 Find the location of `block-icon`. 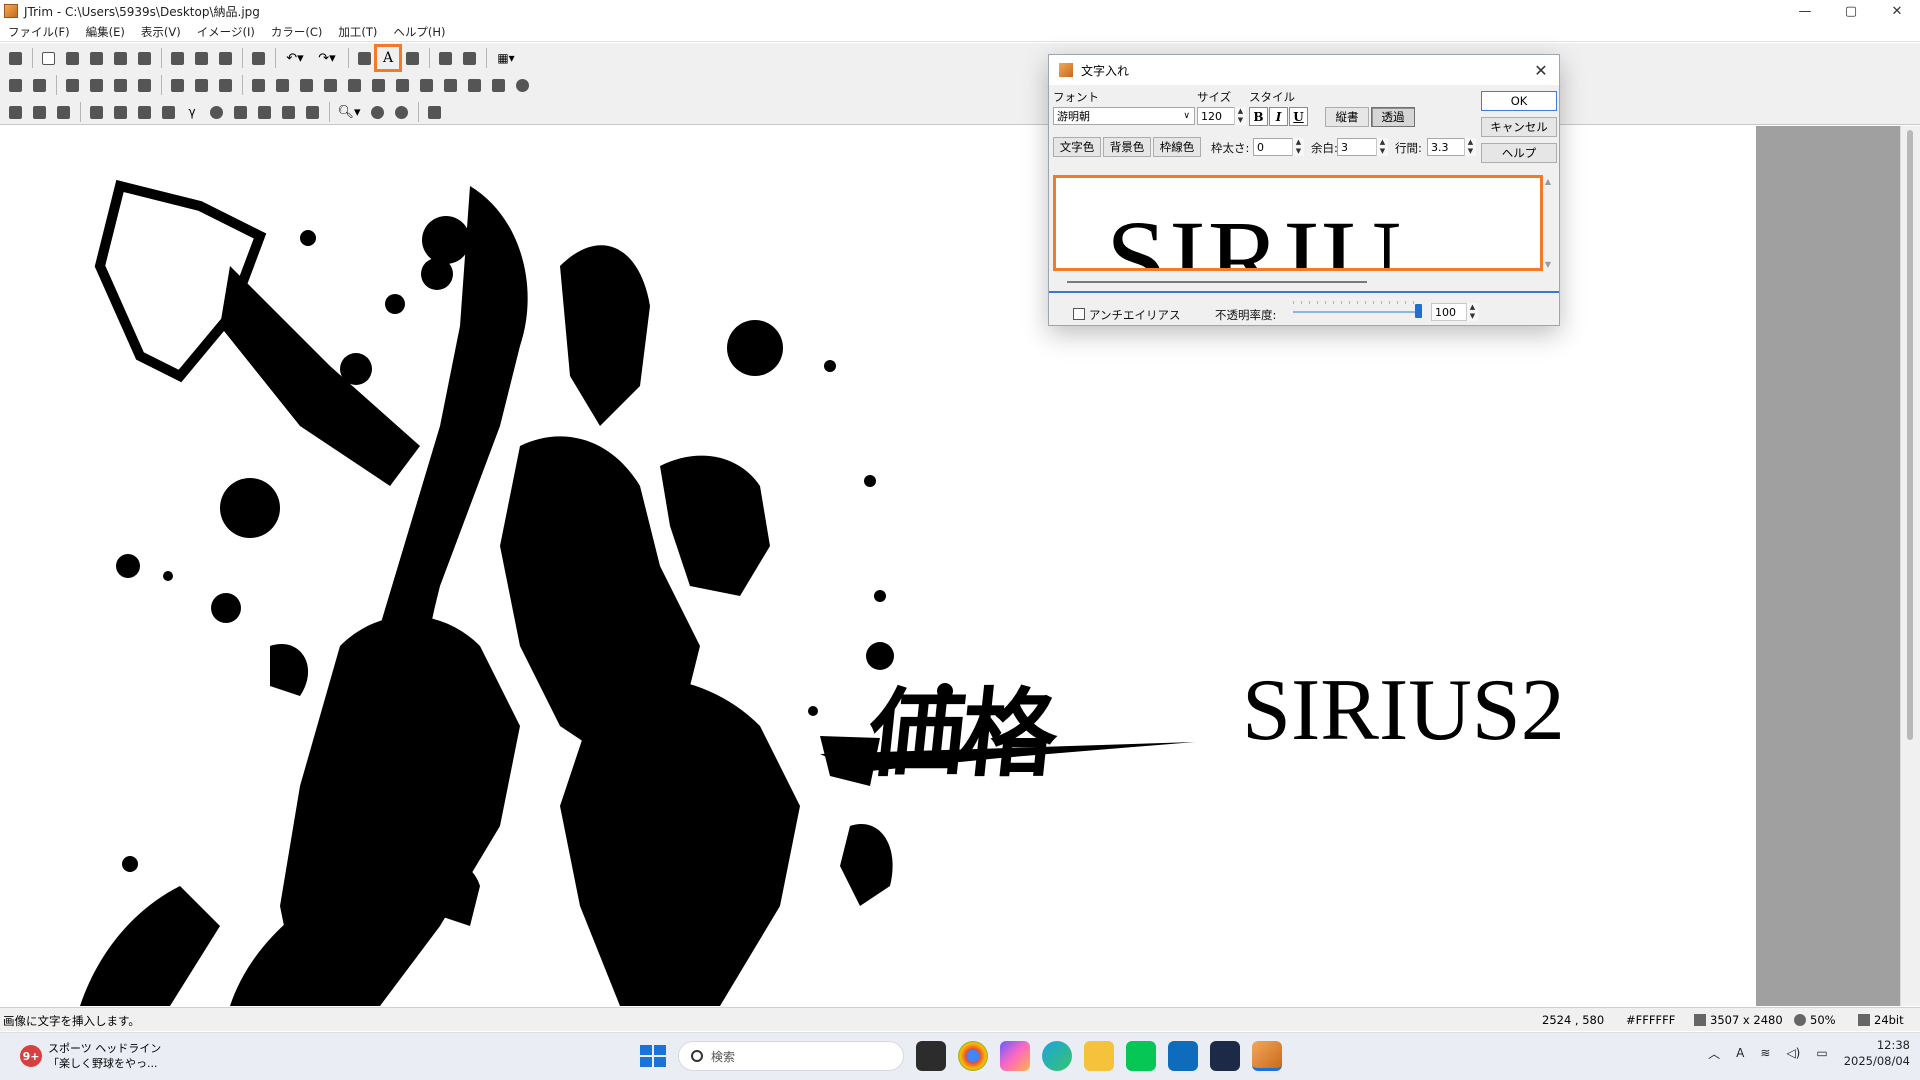

block-icon is located at coordinates (426, 85).